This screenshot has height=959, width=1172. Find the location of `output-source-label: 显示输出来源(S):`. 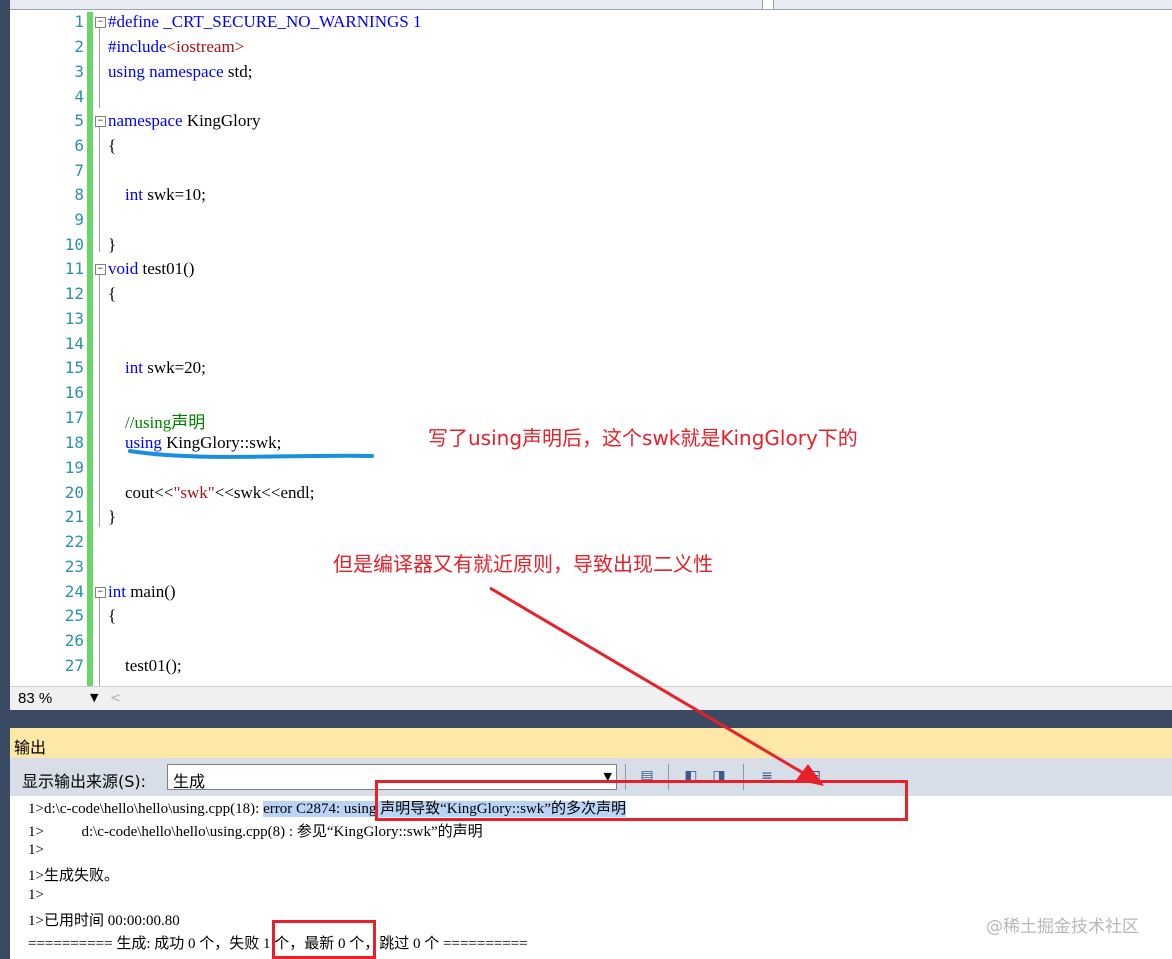

output-source-label: 显示输出来源(S): is located at coordinates (84, 781).